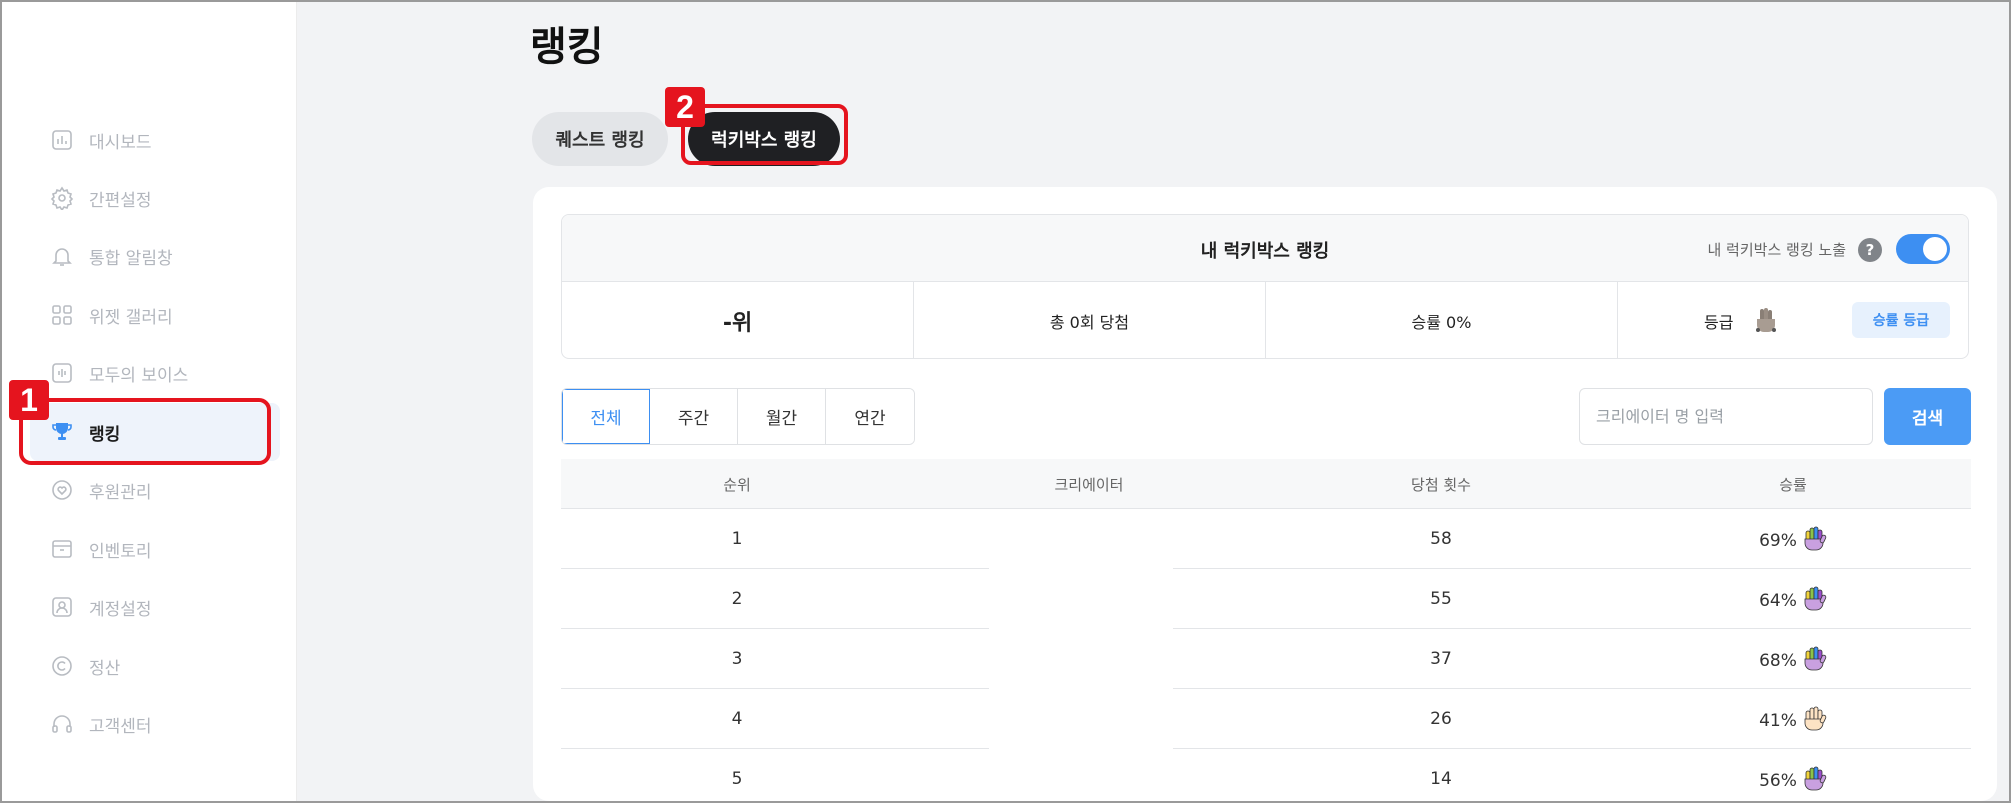 The width and height of the screenshot is (2011, 803). What do you see at coordinates (737, 779) in the screenshot?
I see `cell-rank: 5` at bounding box center [737, 779].